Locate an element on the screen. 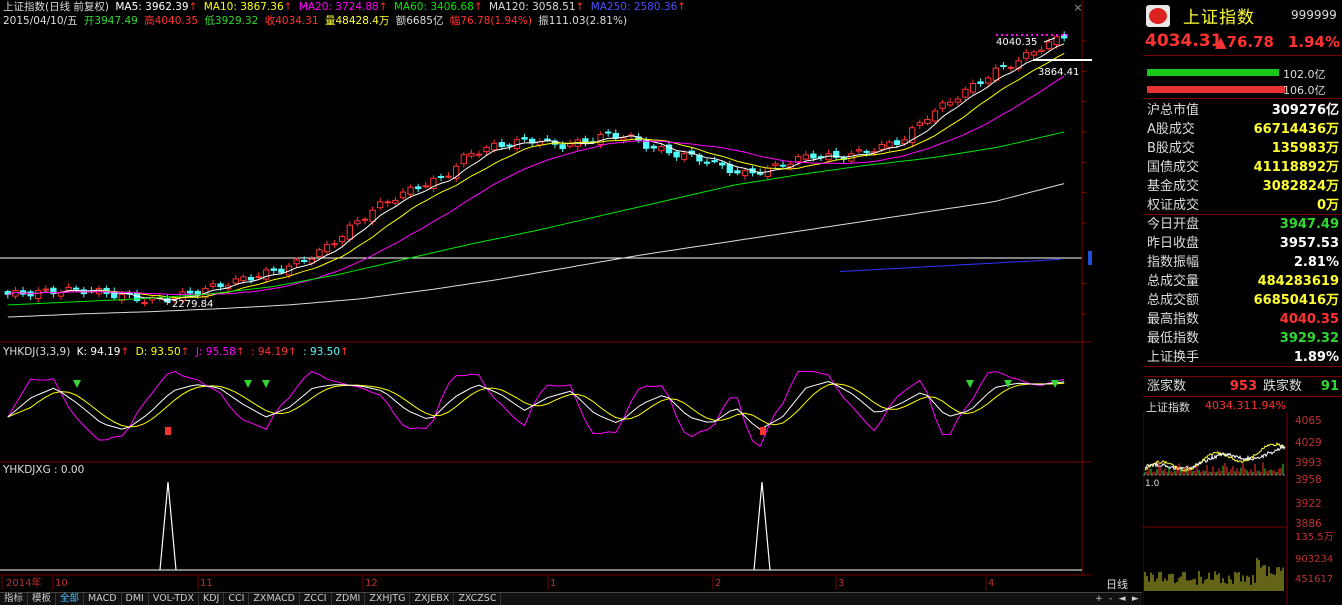 The width and height of the screenshot is (1342, 605). kdj-v4-arrow-icon: ↑ is located at coordinates (292, 352).